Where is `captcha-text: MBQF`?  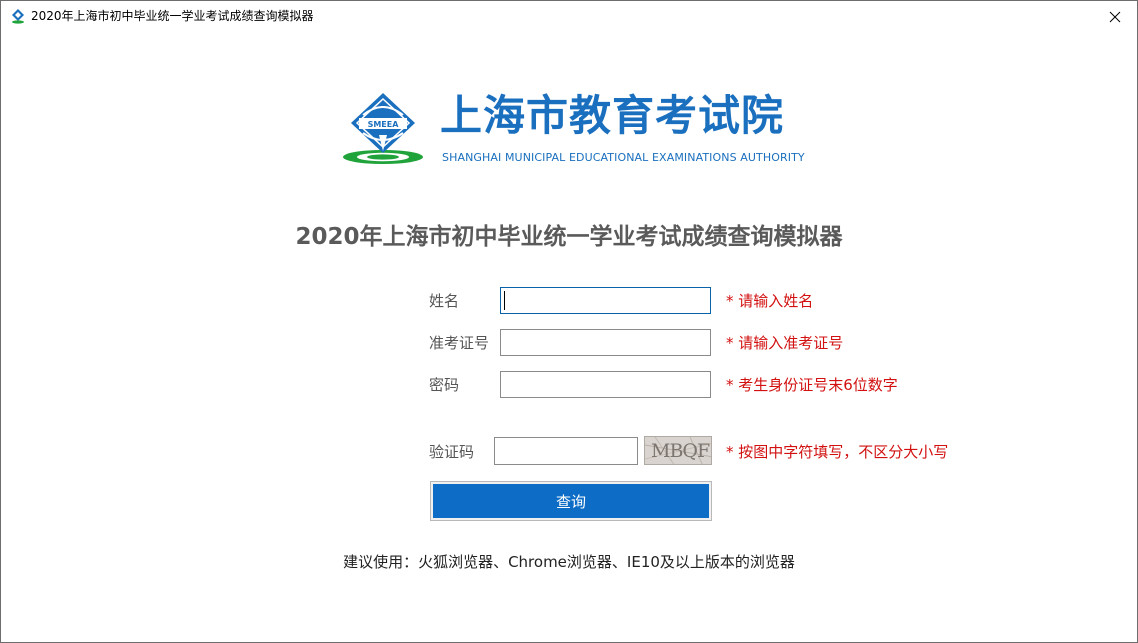 captcha-text: MBQF is located at coordinates (680, 451).